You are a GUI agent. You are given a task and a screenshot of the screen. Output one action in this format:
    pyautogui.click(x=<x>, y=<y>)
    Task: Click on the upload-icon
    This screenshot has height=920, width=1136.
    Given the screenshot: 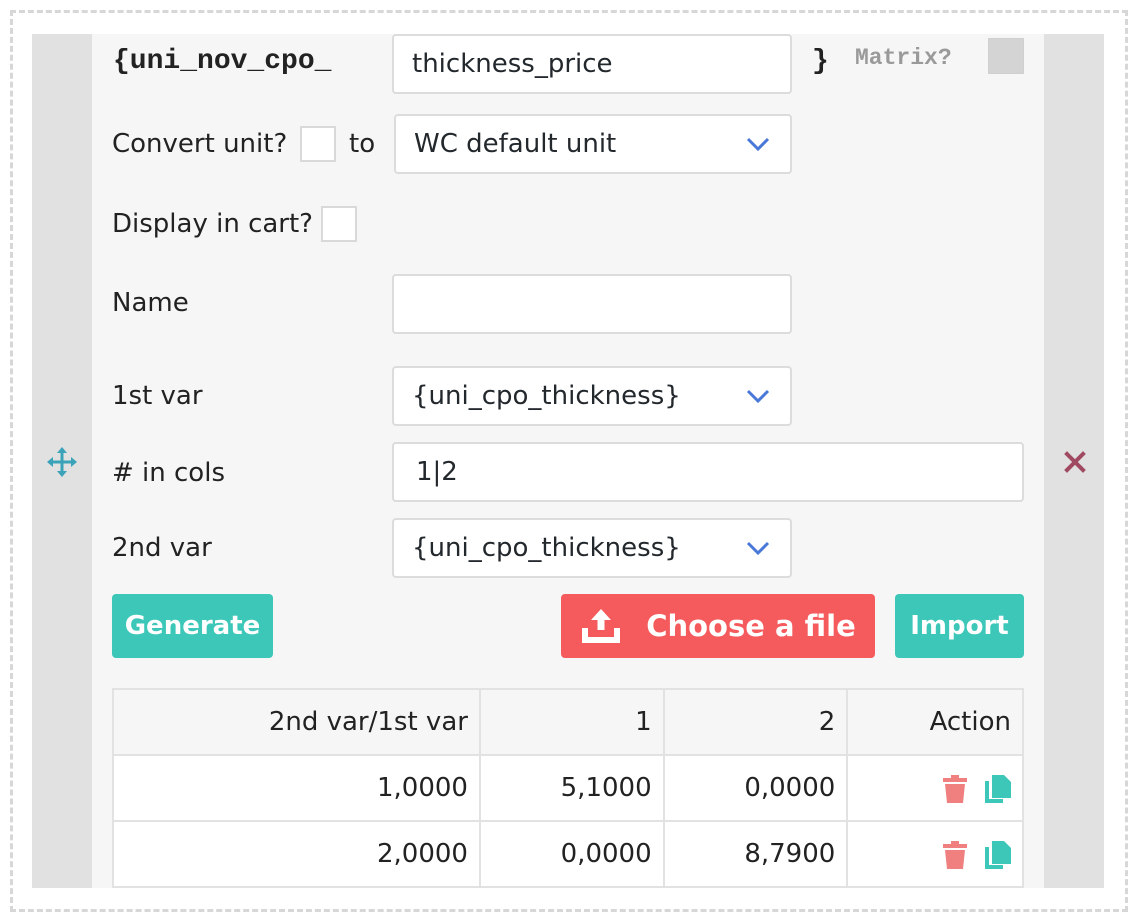 What is the action you would take?
    pyautogui.click(x=601, y=626)
    